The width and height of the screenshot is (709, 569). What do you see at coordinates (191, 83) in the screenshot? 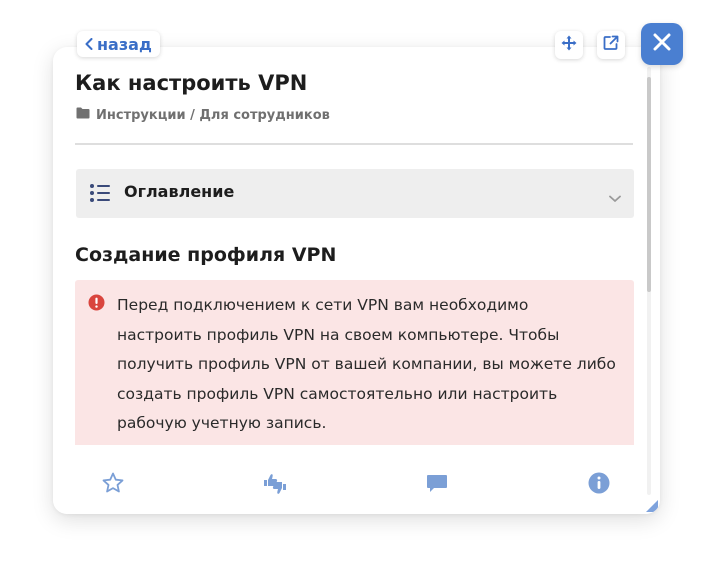
I see `article-title: Как настроить VPN` at bounding box center [191, 83].